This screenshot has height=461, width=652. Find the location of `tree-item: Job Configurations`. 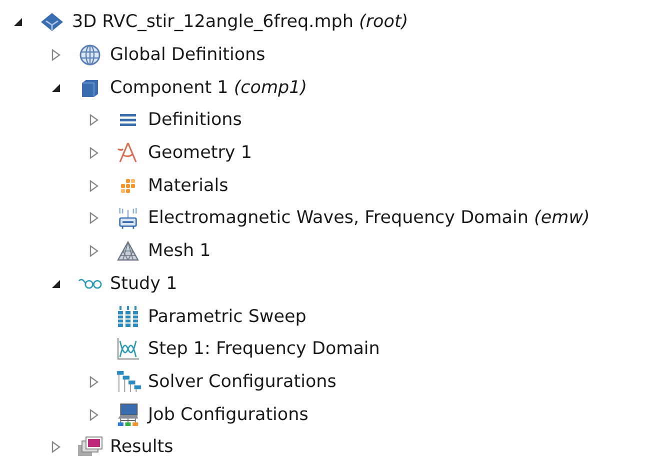

tree-item: Job Configurations is located at coordinates (228, 414).